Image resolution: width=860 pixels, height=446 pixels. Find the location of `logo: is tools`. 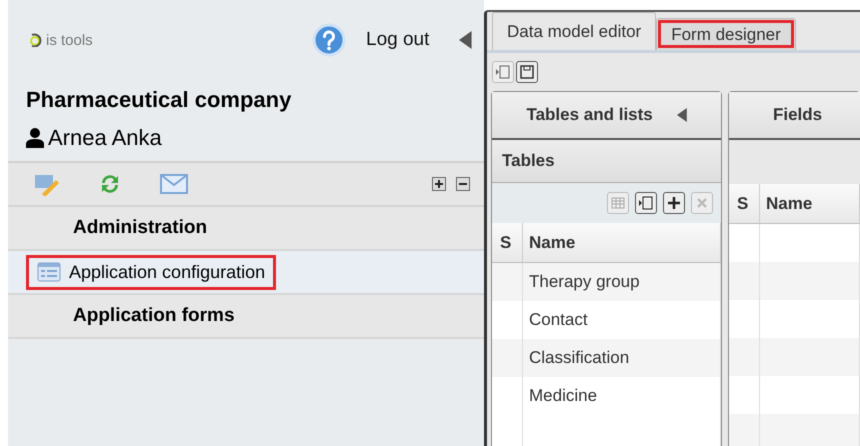

logo: is tools is located at coordinates (60, 40).